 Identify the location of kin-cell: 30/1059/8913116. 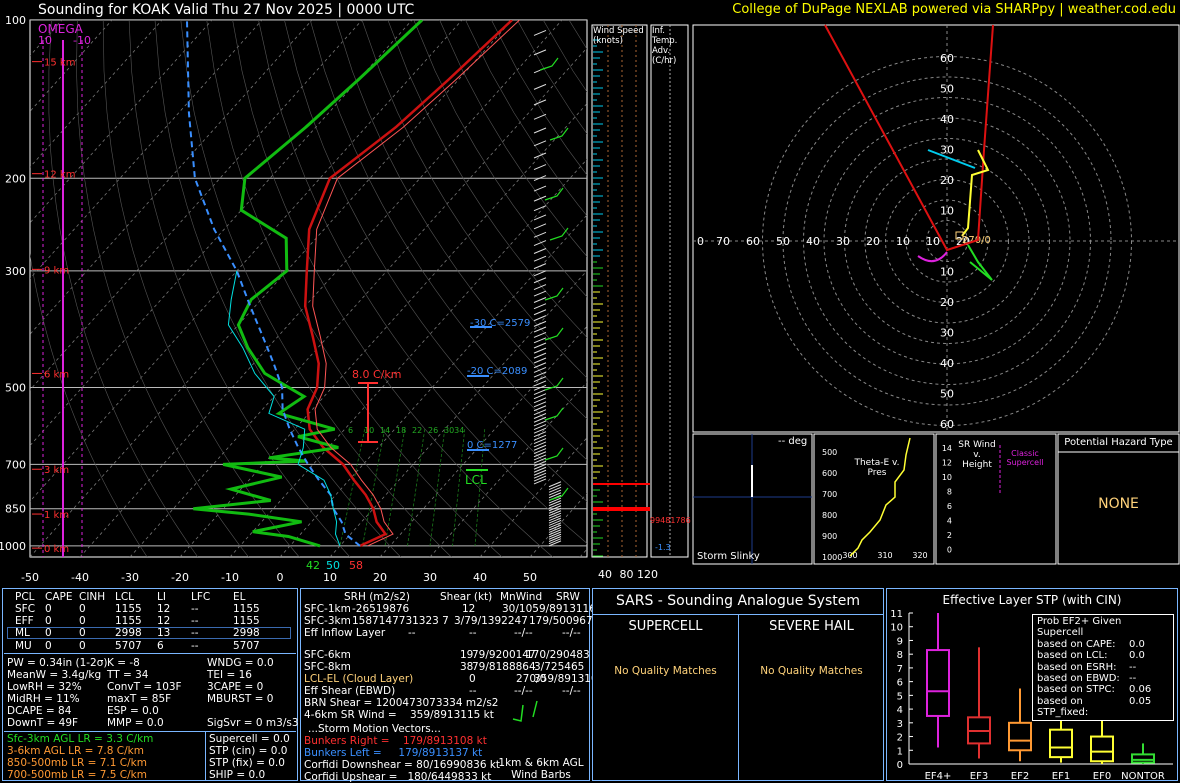
(549, 609).